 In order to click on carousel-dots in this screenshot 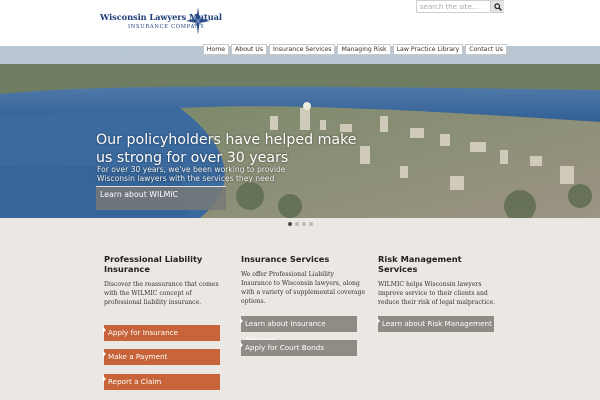, I will do `click(300, 224)`.